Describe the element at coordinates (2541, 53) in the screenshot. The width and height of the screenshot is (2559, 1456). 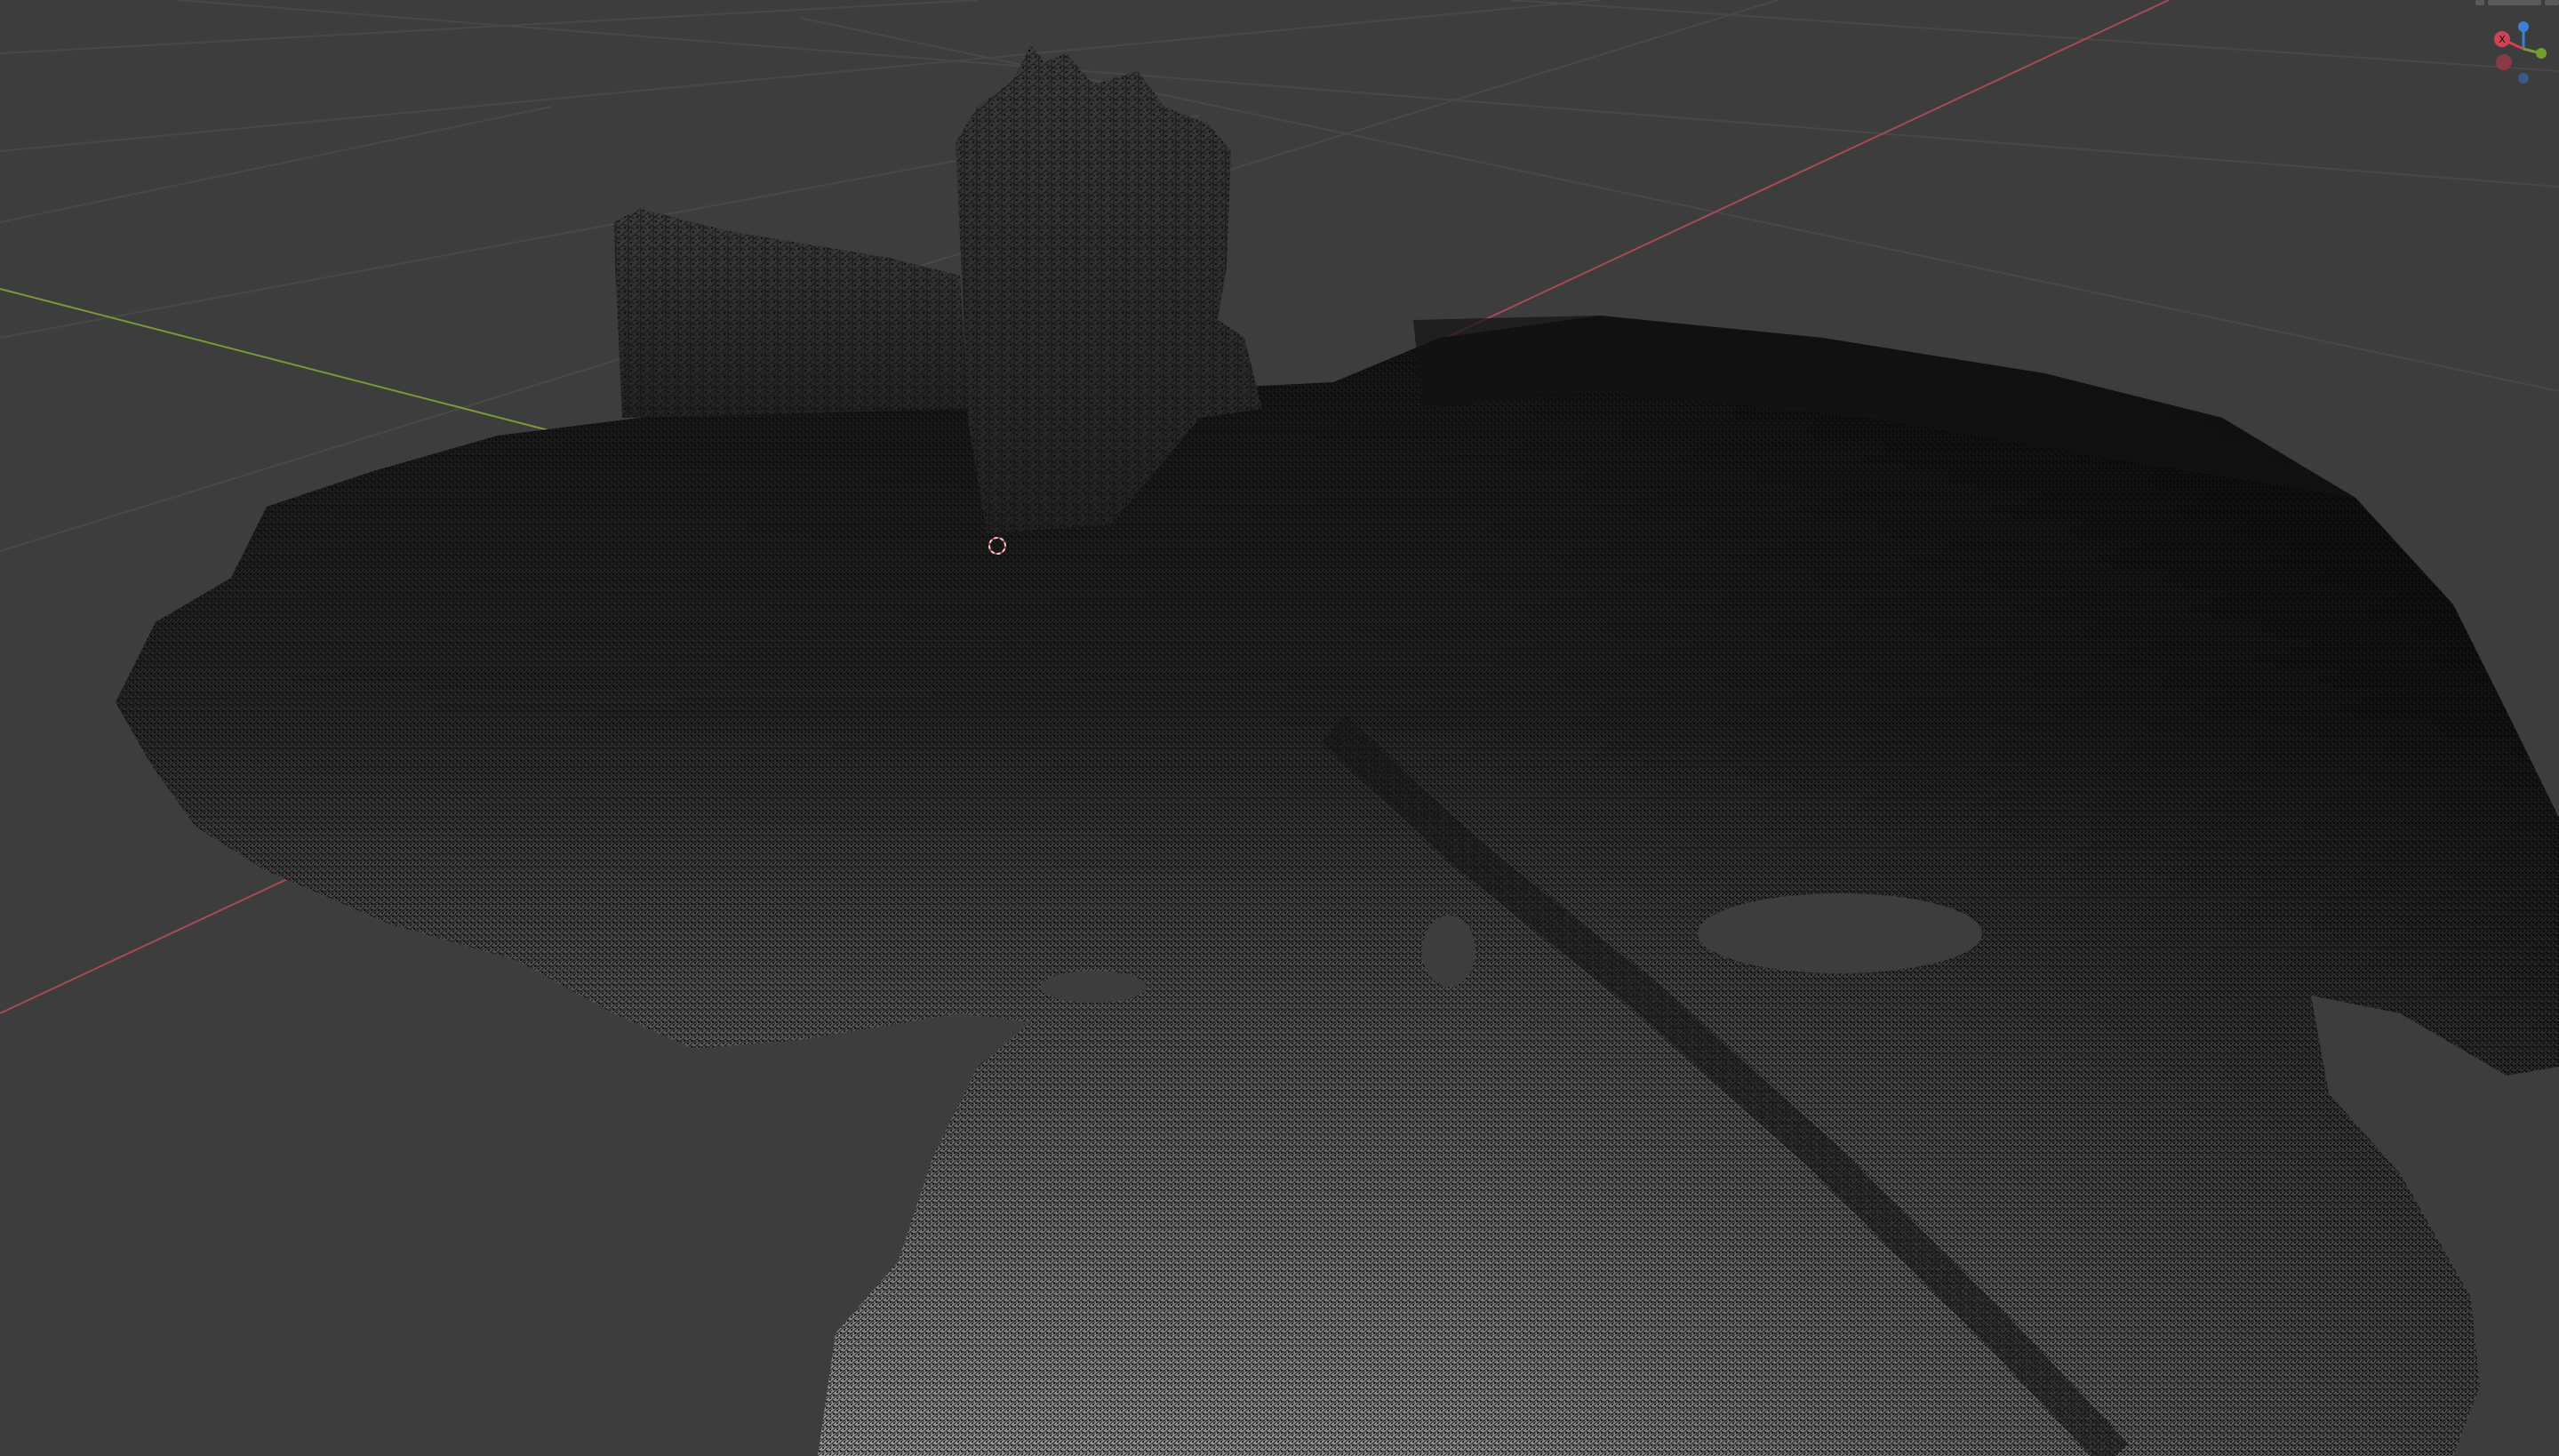
I see `gizmo-y-axis-icon` at that location.